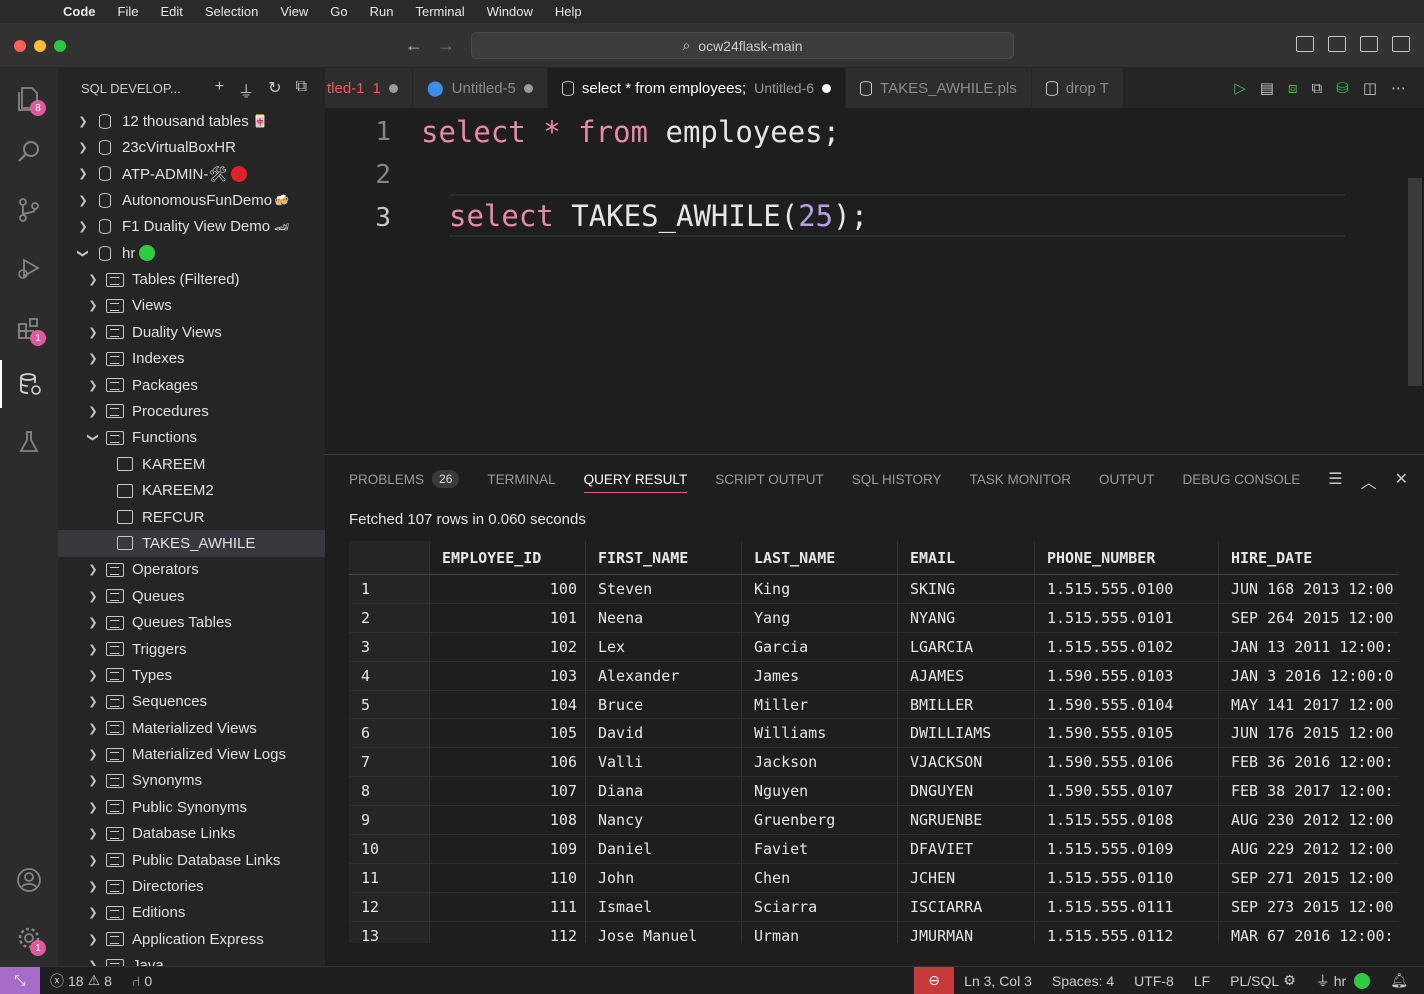 The height and width of the screenshot is (994, 1424). Describe the element at coordinates (191, 596) in the screenshot. I see `tree-node: ❯ Queues` at that location.